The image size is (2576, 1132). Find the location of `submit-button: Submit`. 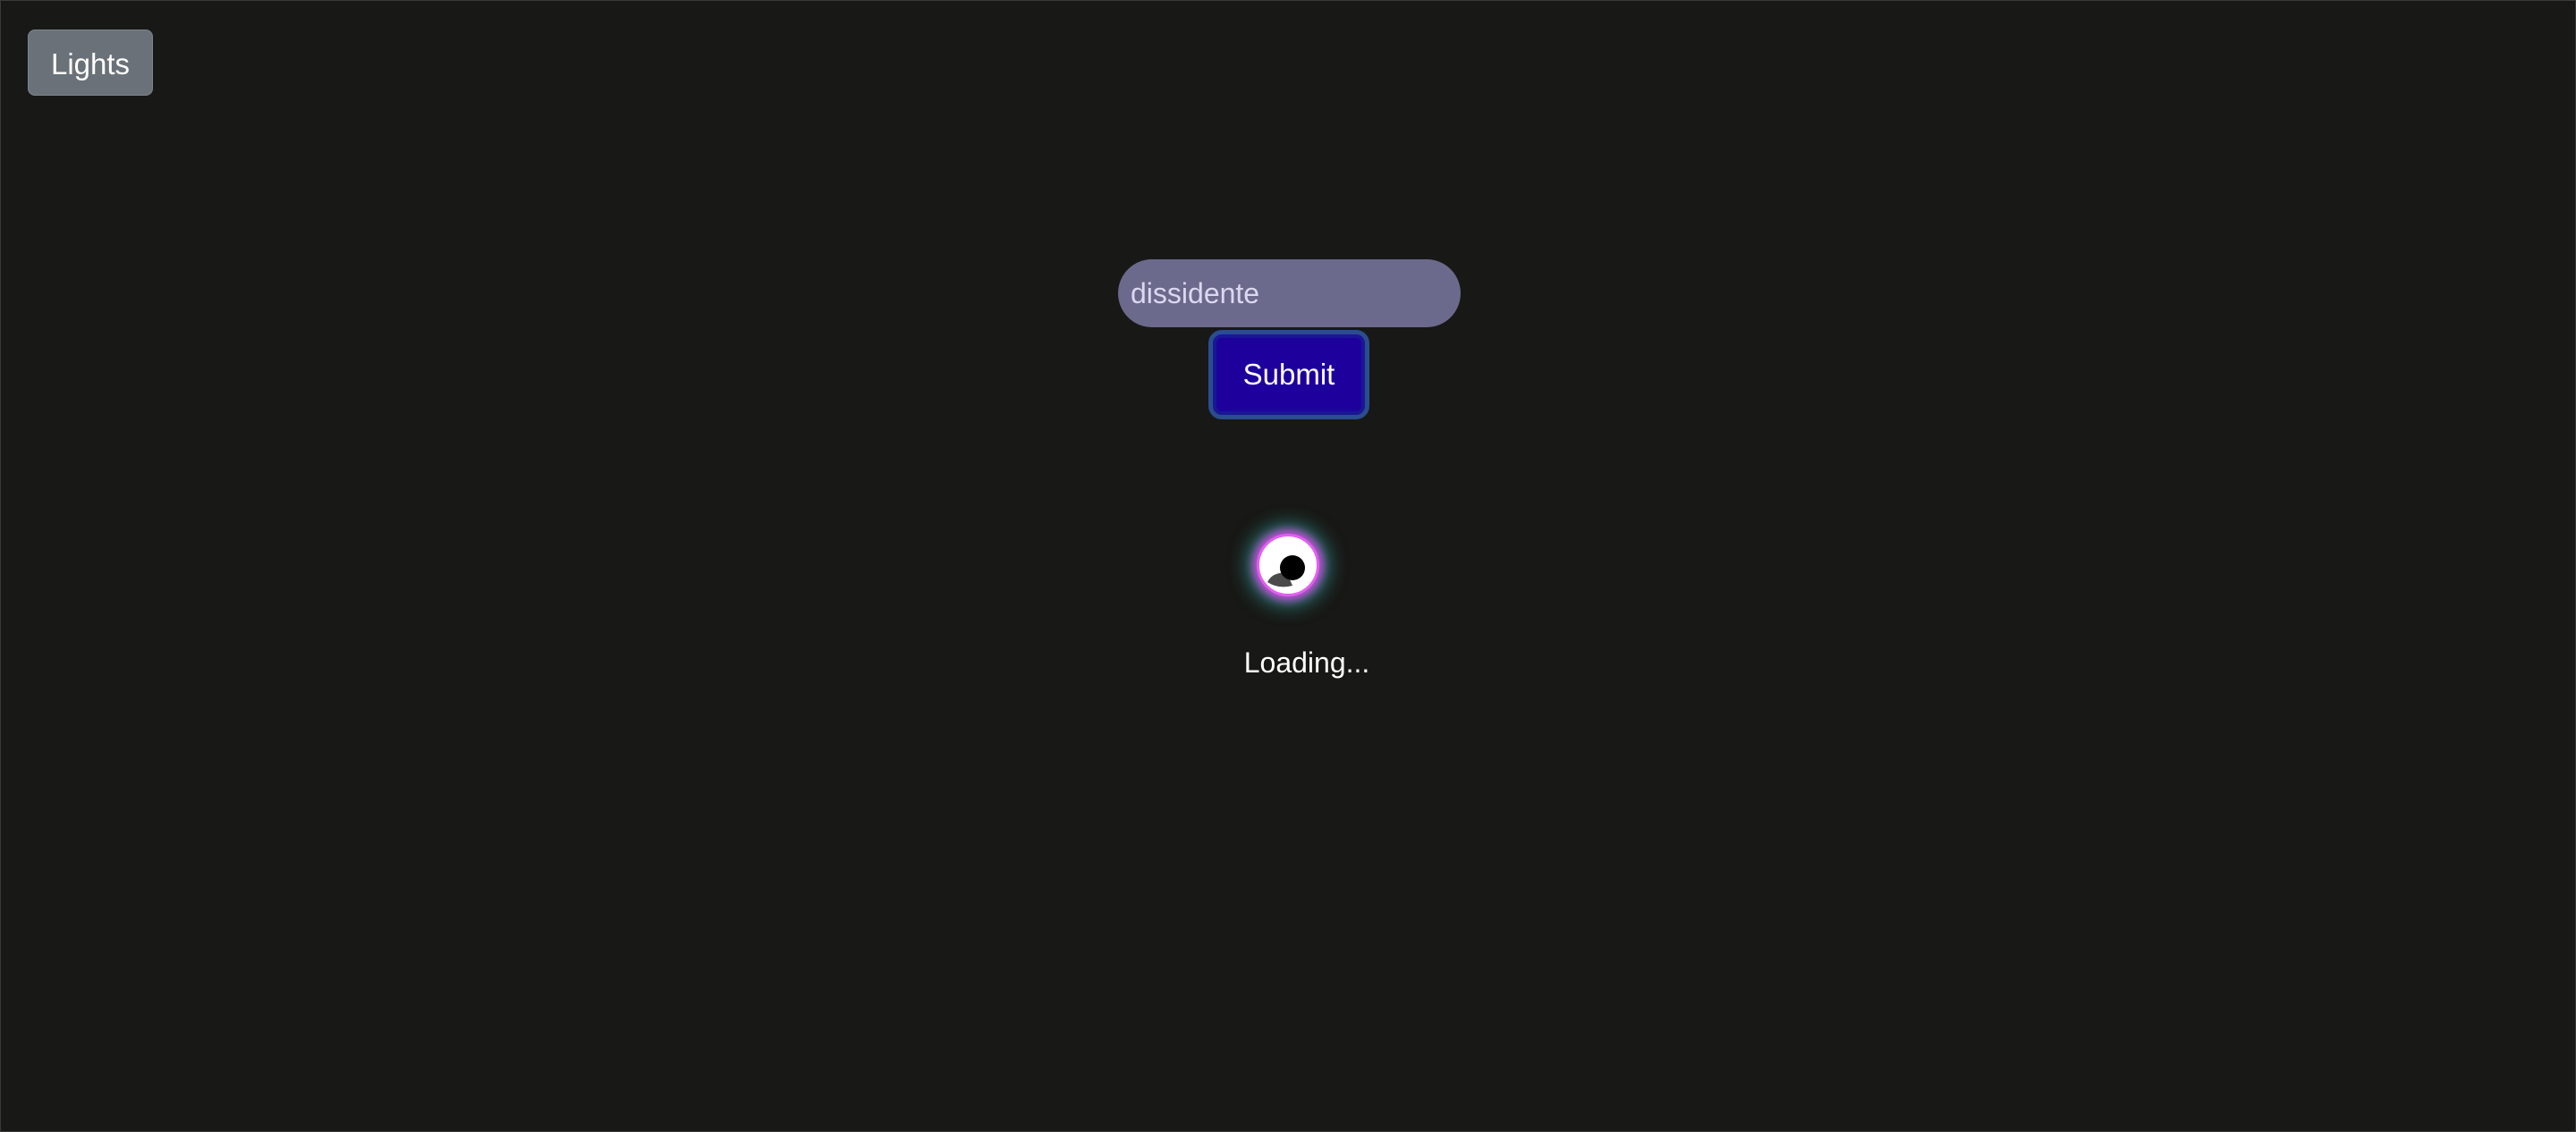

submit-button: Submit is located at coordinates (1288, 374).